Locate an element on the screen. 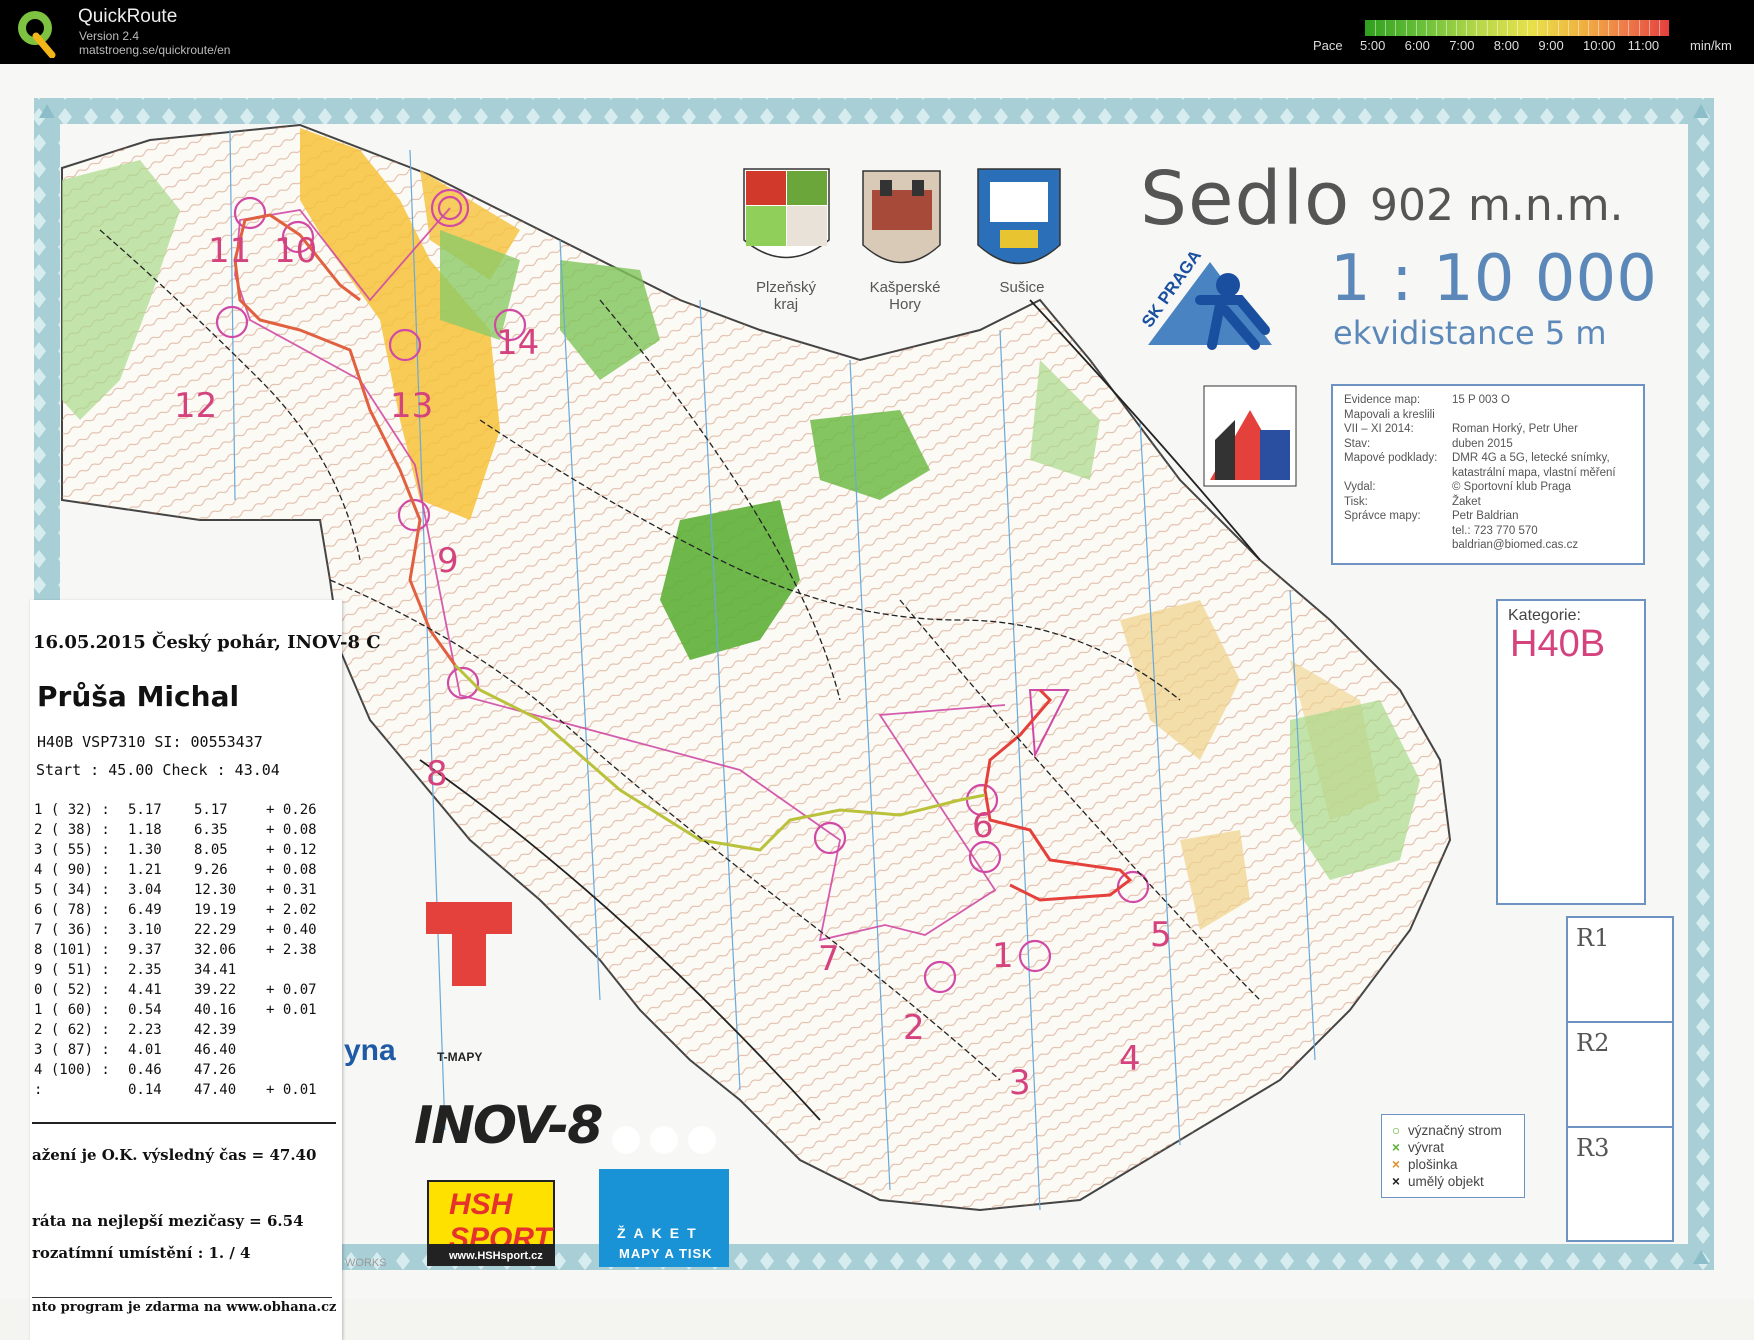 The image size is (1754, 1340). pace-unit: min/km is located at coordinates (1711, 45).